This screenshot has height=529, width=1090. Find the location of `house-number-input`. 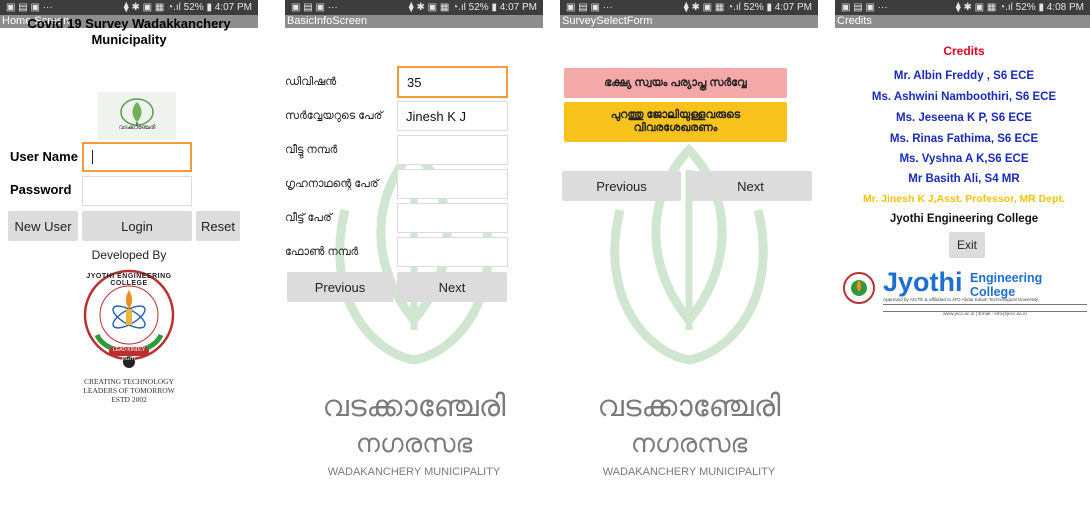

house-number-input is located at coordinates (452, 150).